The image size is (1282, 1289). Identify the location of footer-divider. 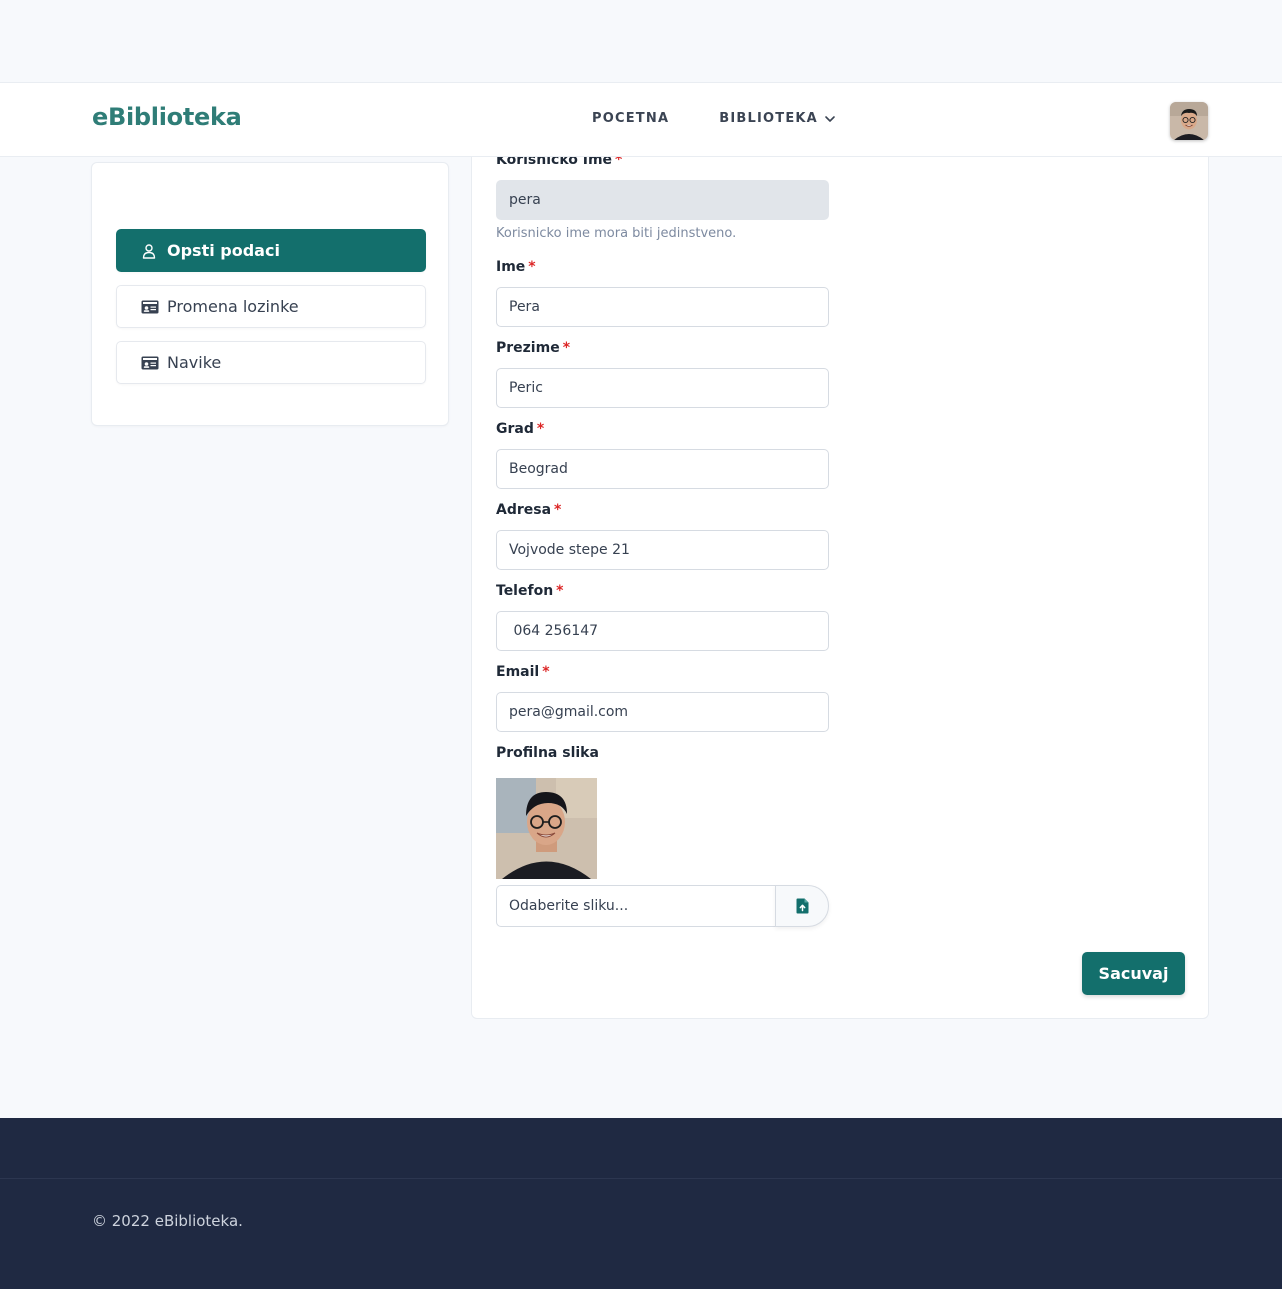
(641, 1178).